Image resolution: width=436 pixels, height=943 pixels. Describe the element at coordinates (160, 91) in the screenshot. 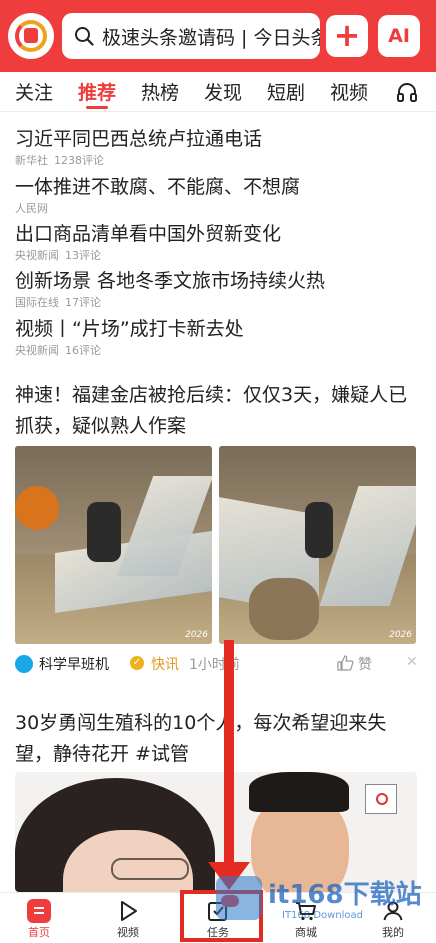

I see `tab-hot-list: 热榜` at that location.